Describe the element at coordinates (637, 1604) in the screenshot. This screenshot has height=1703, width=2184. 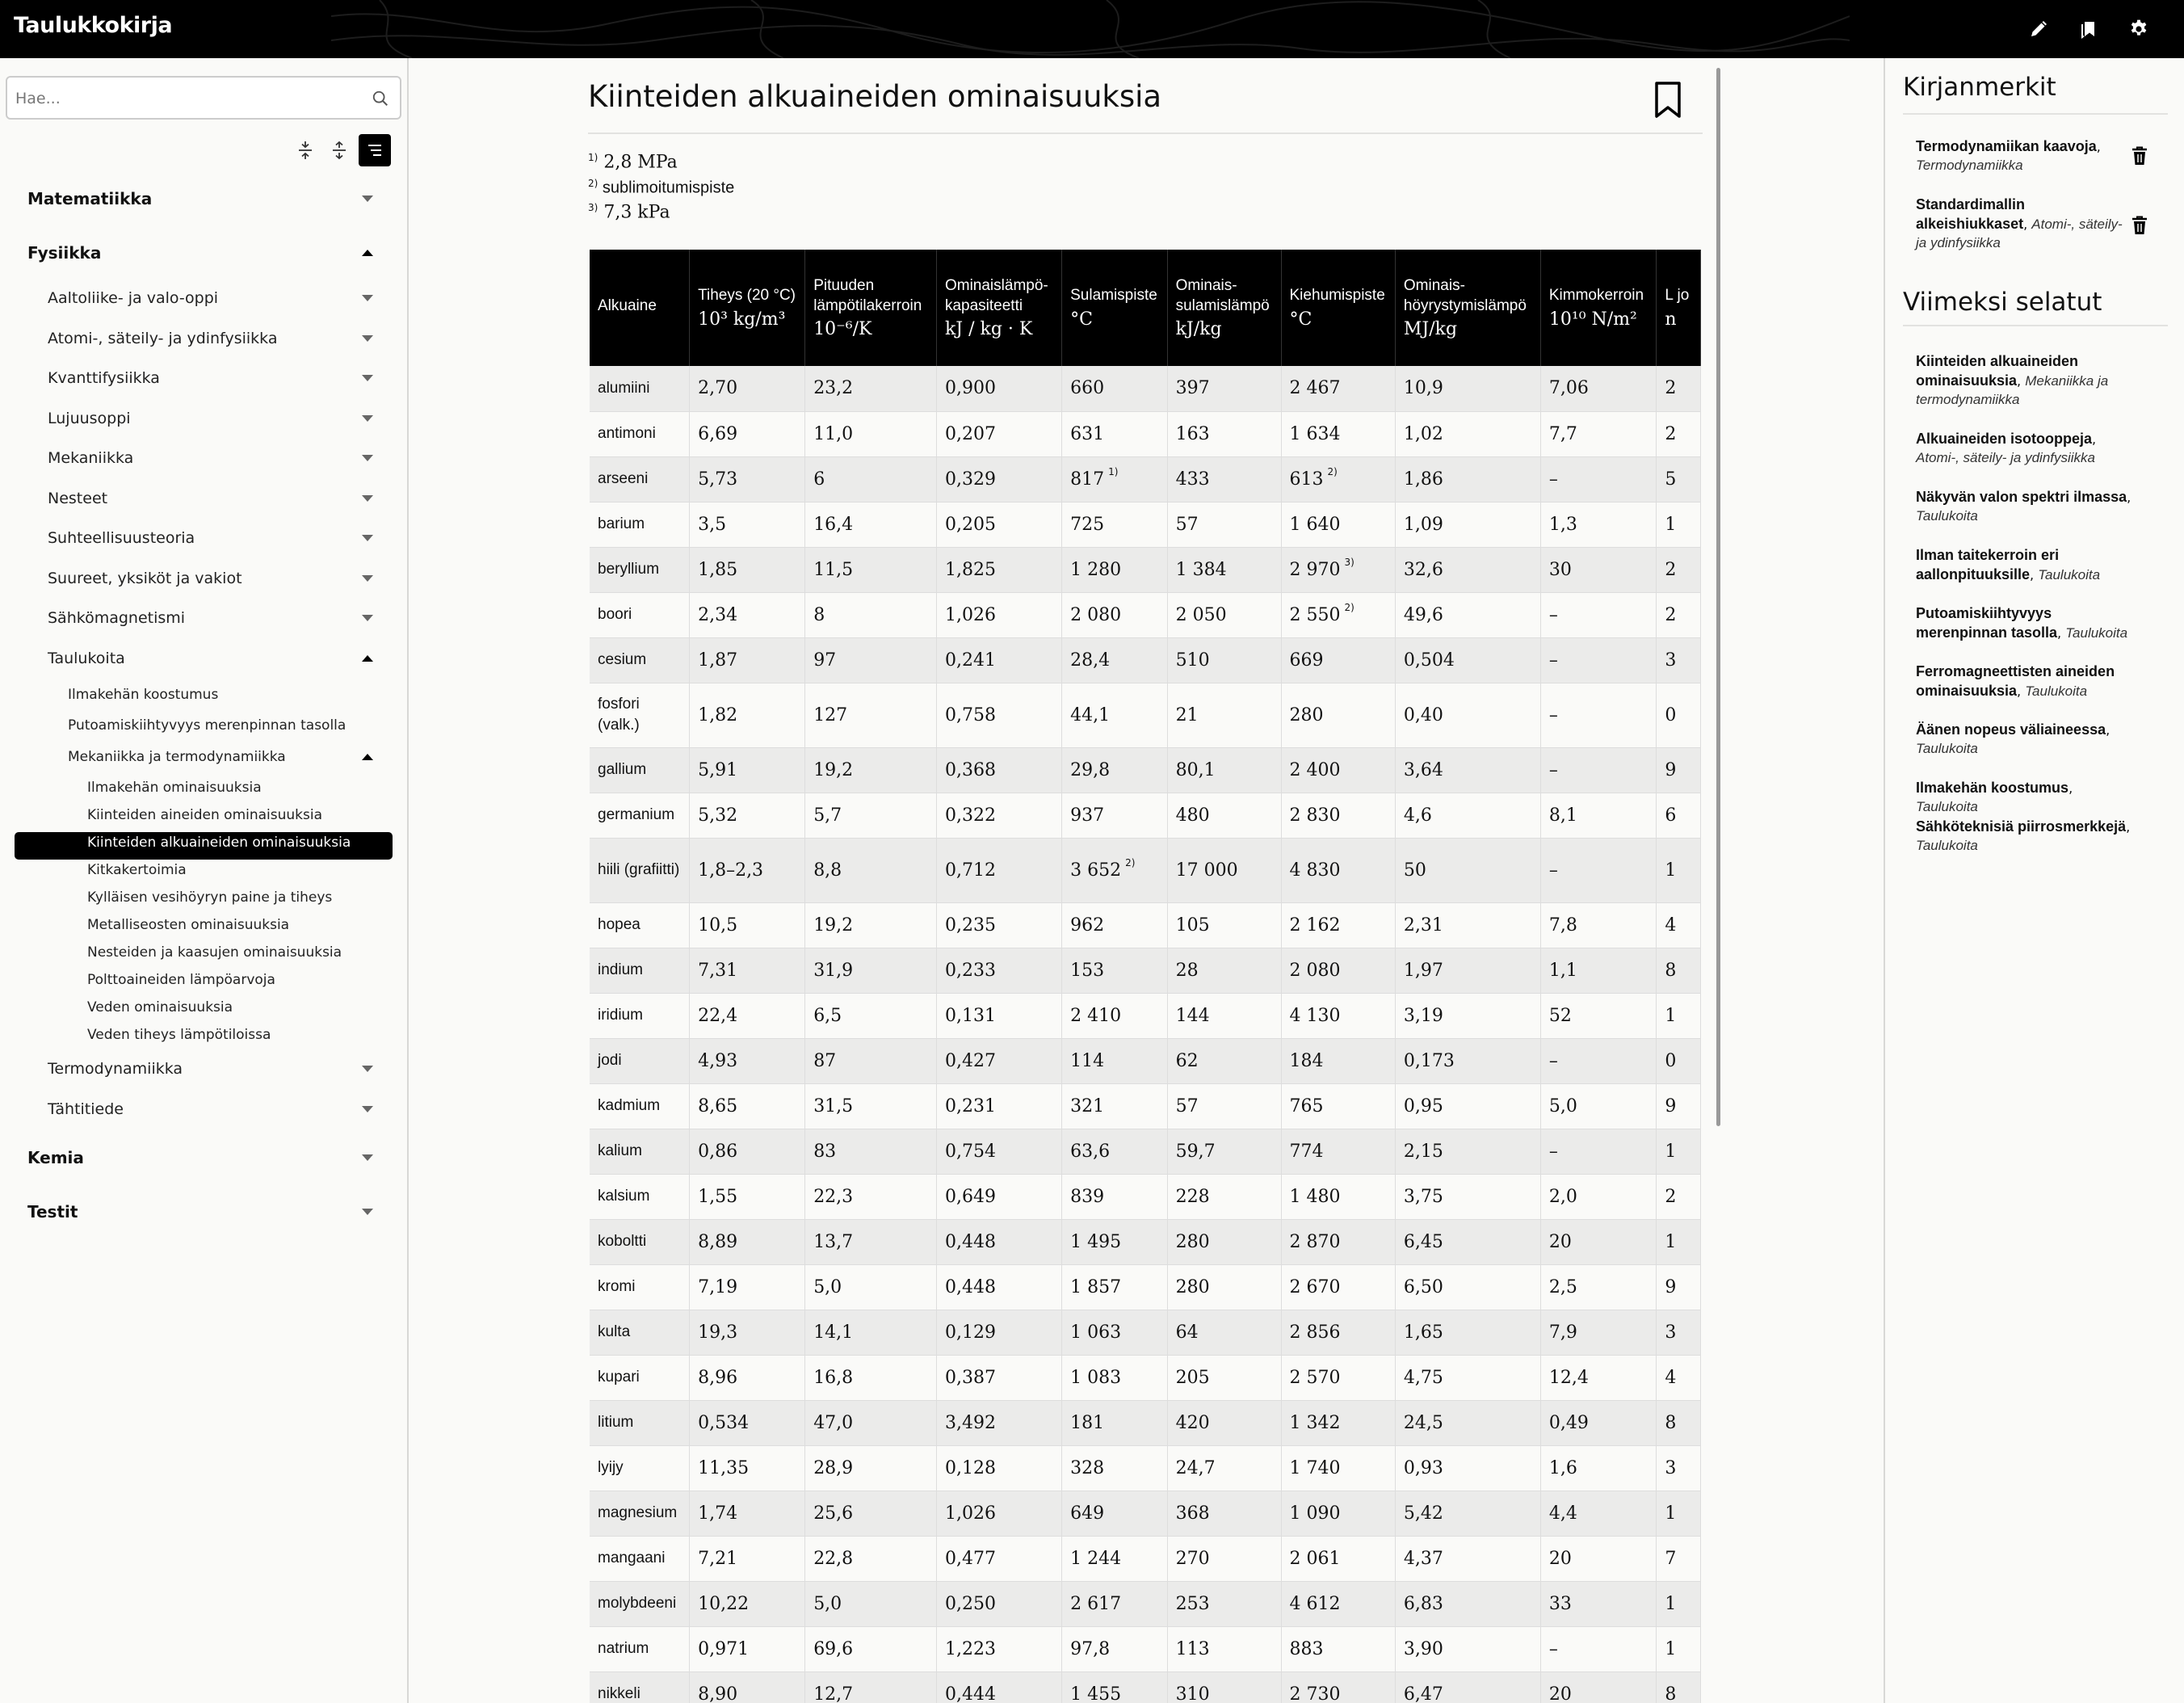
I see `cell-value: molybdeeni` at that location.